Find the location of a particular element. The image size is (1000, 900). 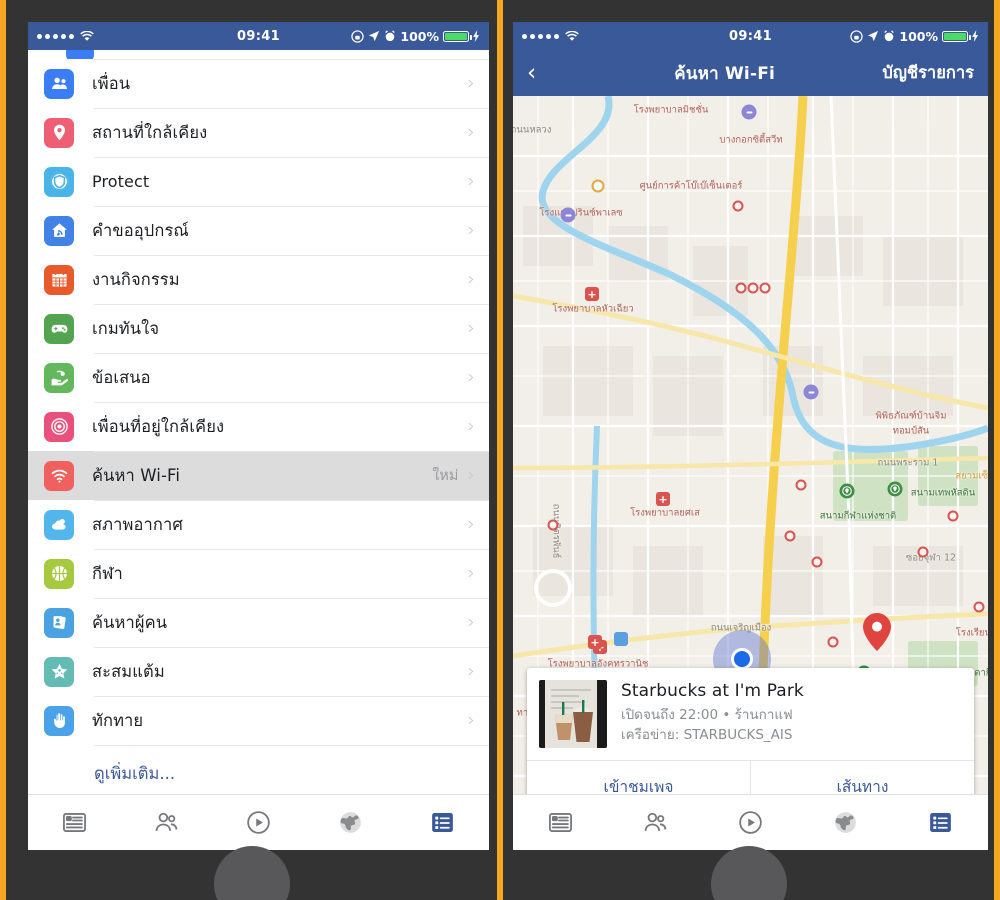

lightning-bolt-icon is located at coordinates (975, 36).